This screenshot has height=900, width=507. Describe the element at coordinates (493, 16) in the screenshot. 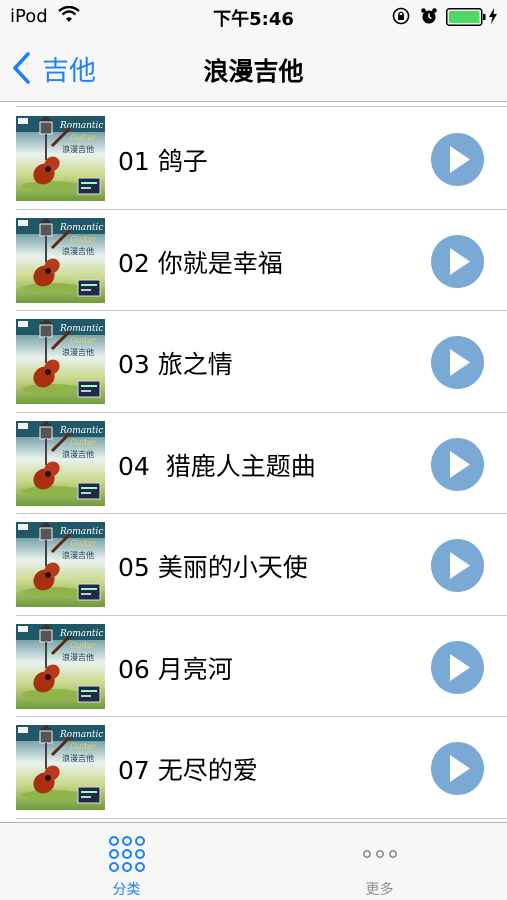

I see `charging-icon` at that location.